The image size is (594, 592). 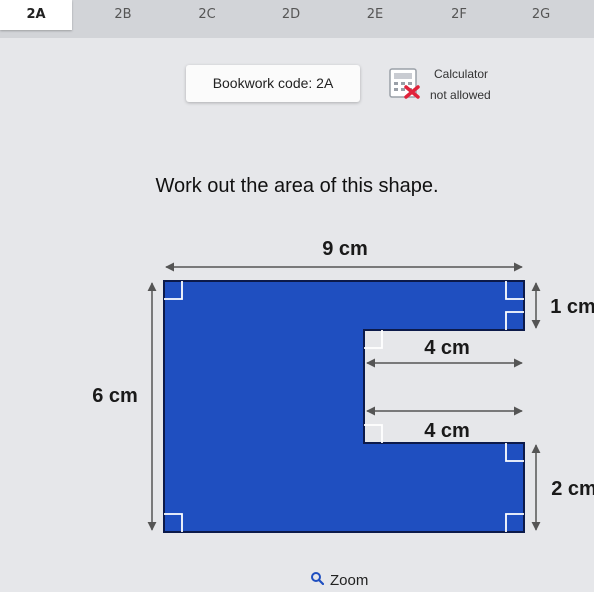 I want to click on label-left-height: 6 cm, so click(x=115, y=396).